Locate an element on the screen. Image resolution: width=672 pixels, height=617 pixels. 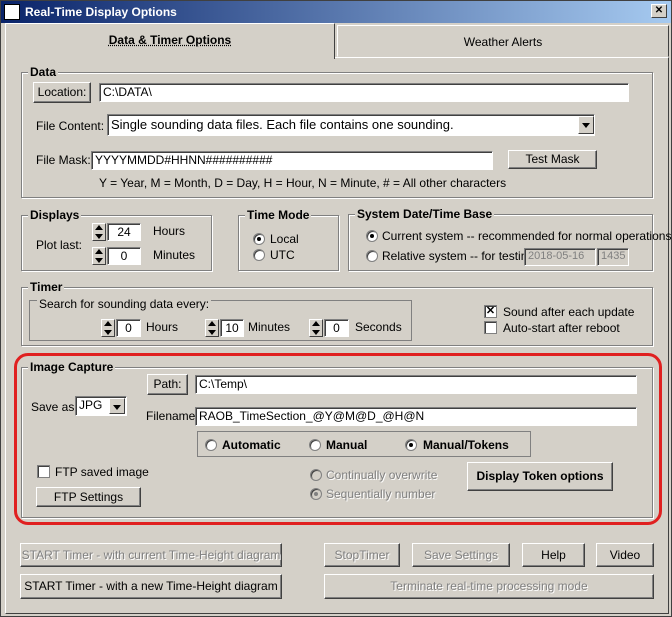
save-settings-button: Save Settings is located at coordinates (461, 555).